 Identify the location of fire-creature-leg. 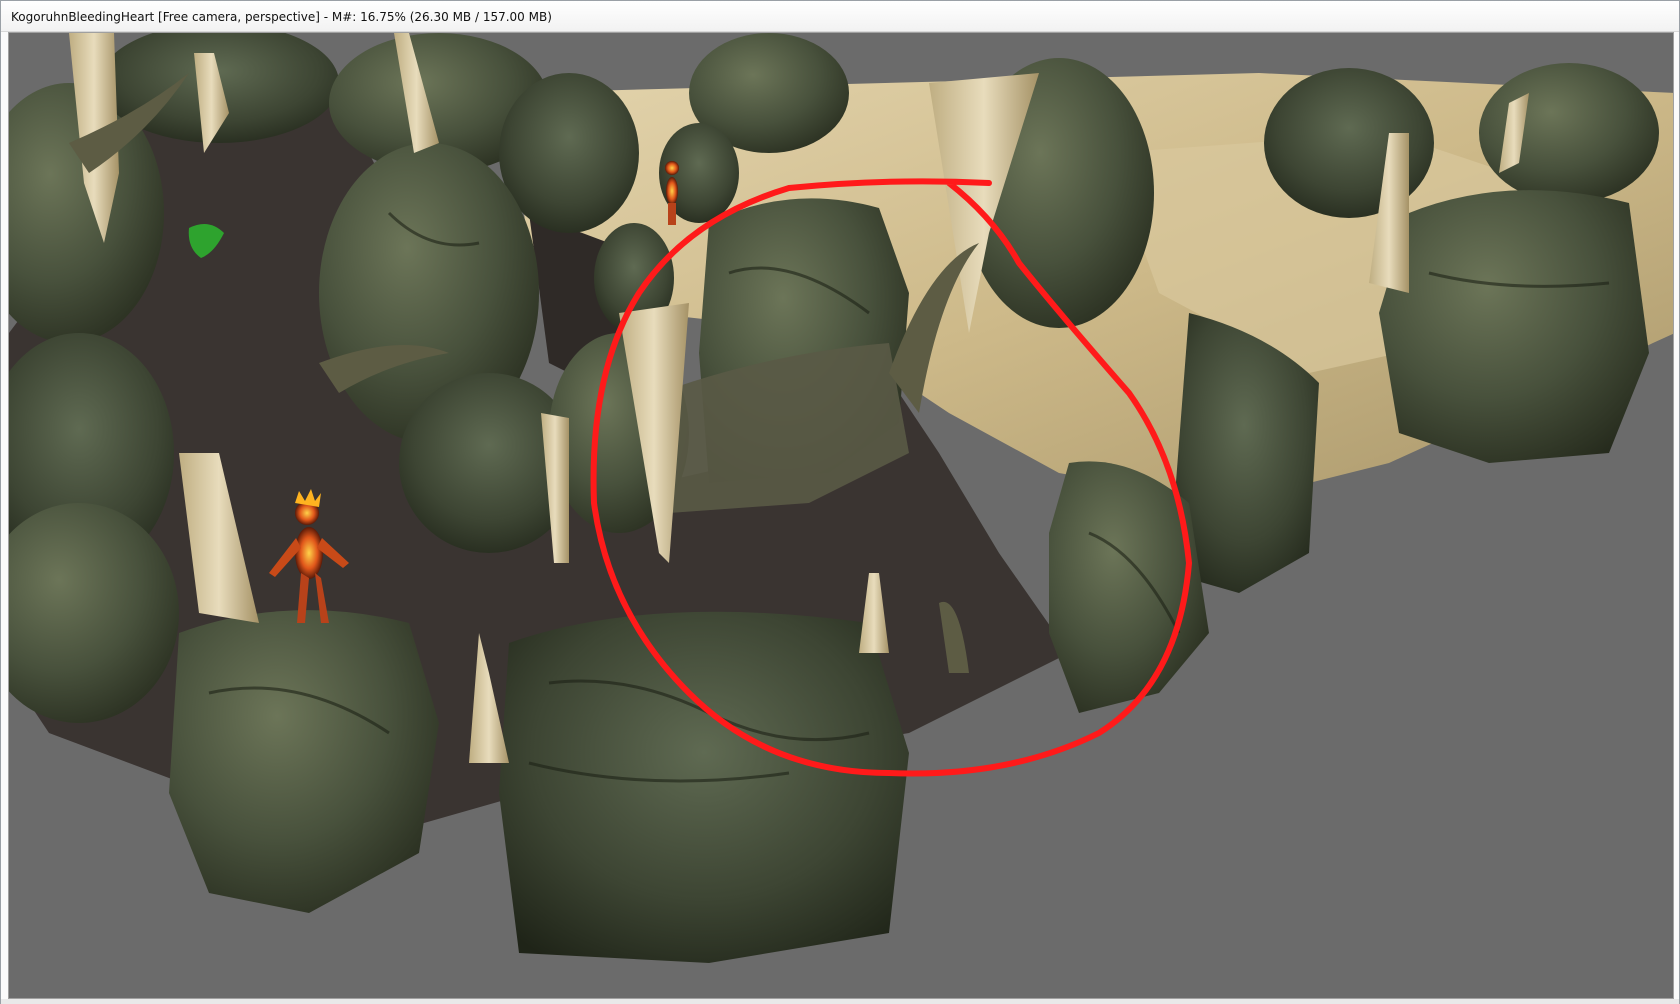
(672, 214).